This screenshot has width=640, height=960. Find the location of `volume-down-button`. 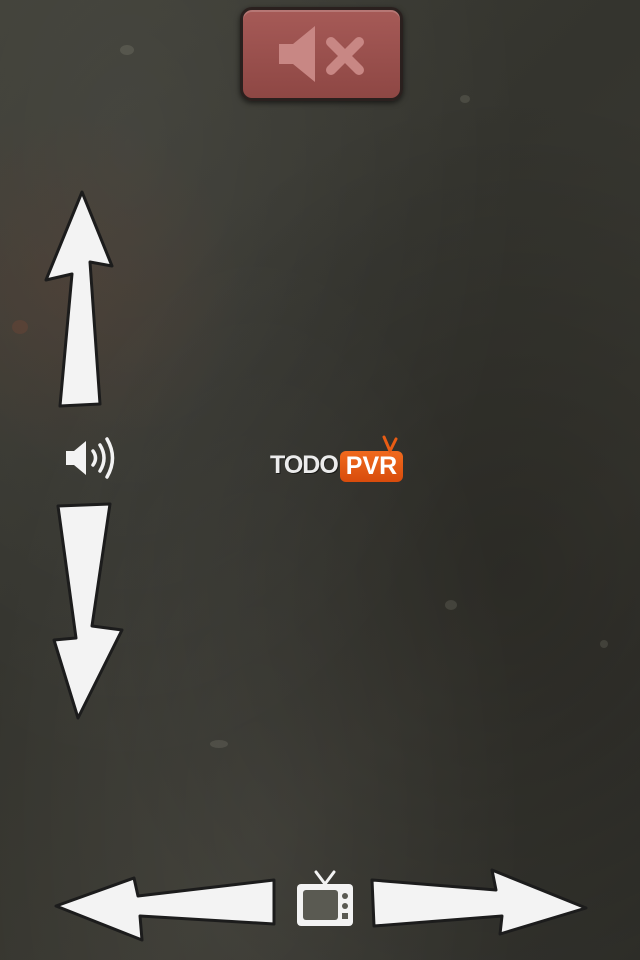

volume-down-button is located at coordinates (88, 614).